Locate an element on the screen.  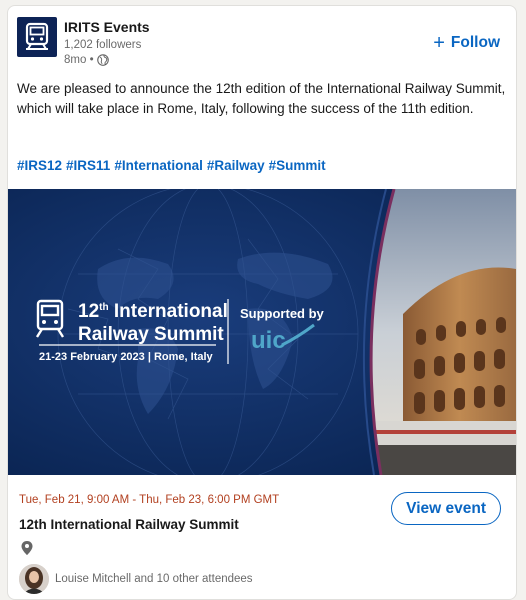
hashtag-link: #Railway is located at coordinates (236, 165).